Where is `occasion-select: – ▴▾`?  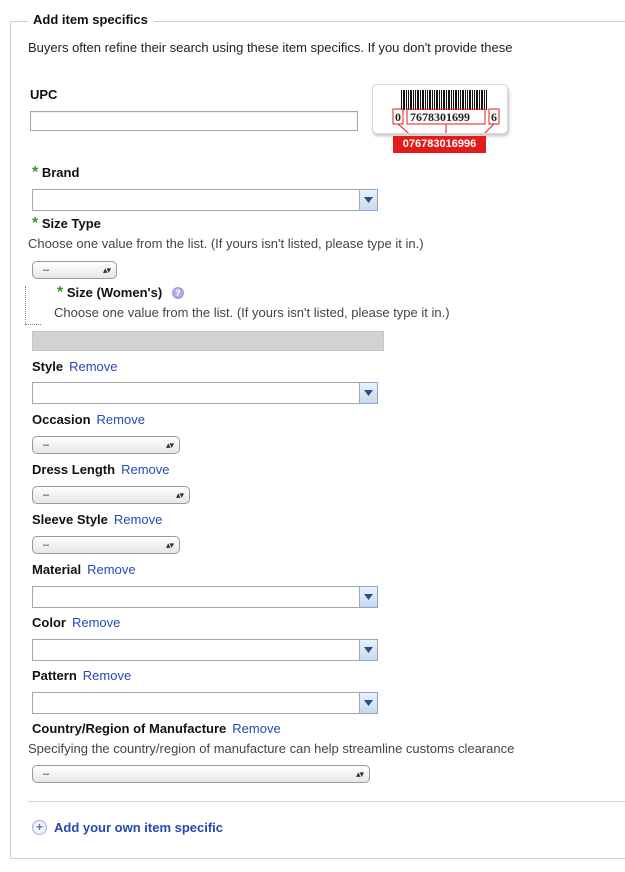 occasion-select: – ▴▾ is located at coordinates (106, 445).